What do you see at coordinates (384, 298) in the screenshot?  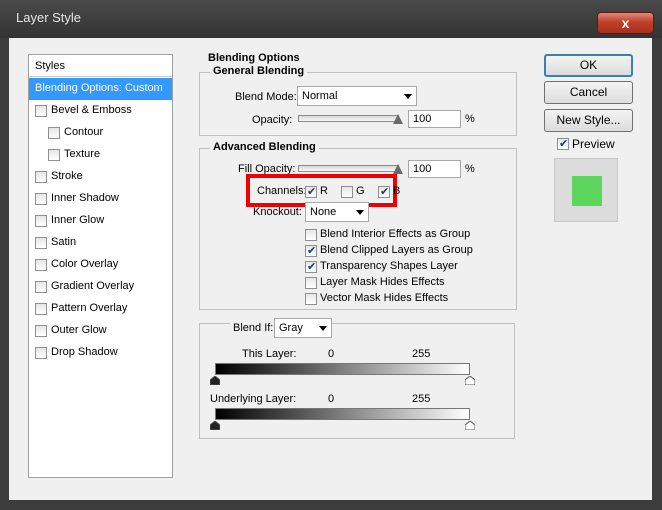 I see `option-vector-mask-hides-effects-label: Vector Mask Hides Effects` at bounding box center [384, 298].